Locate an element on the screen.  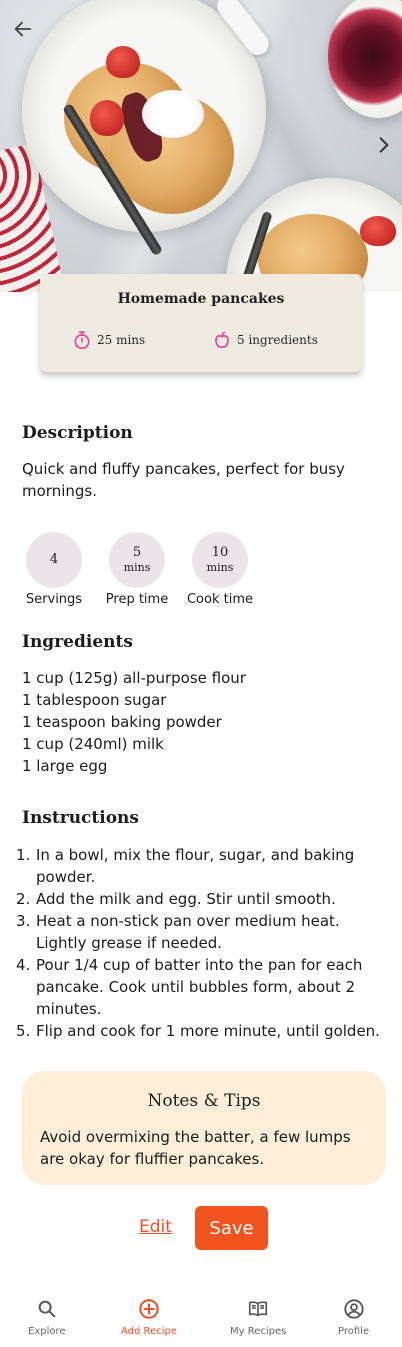
prep-time-label: Prep time is located at coordinates (137, 599).